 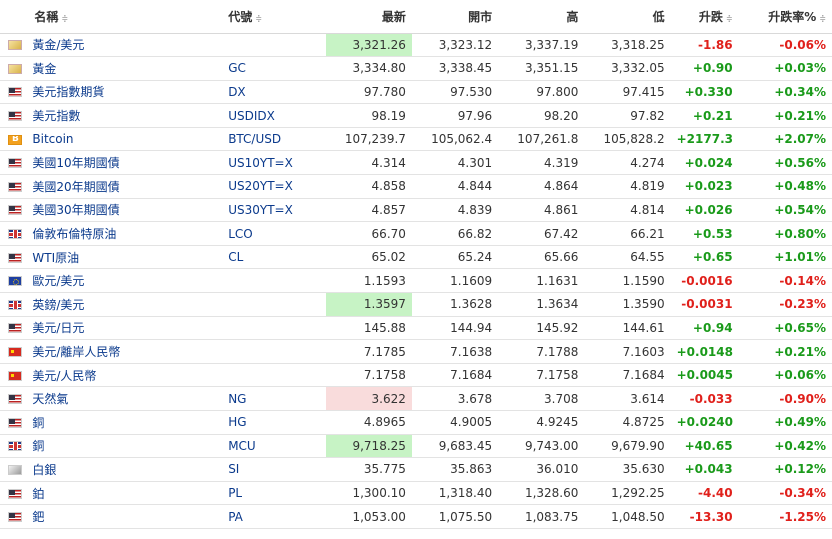 I want to click on last-price: 4.8965, so click(x=368, y=422).